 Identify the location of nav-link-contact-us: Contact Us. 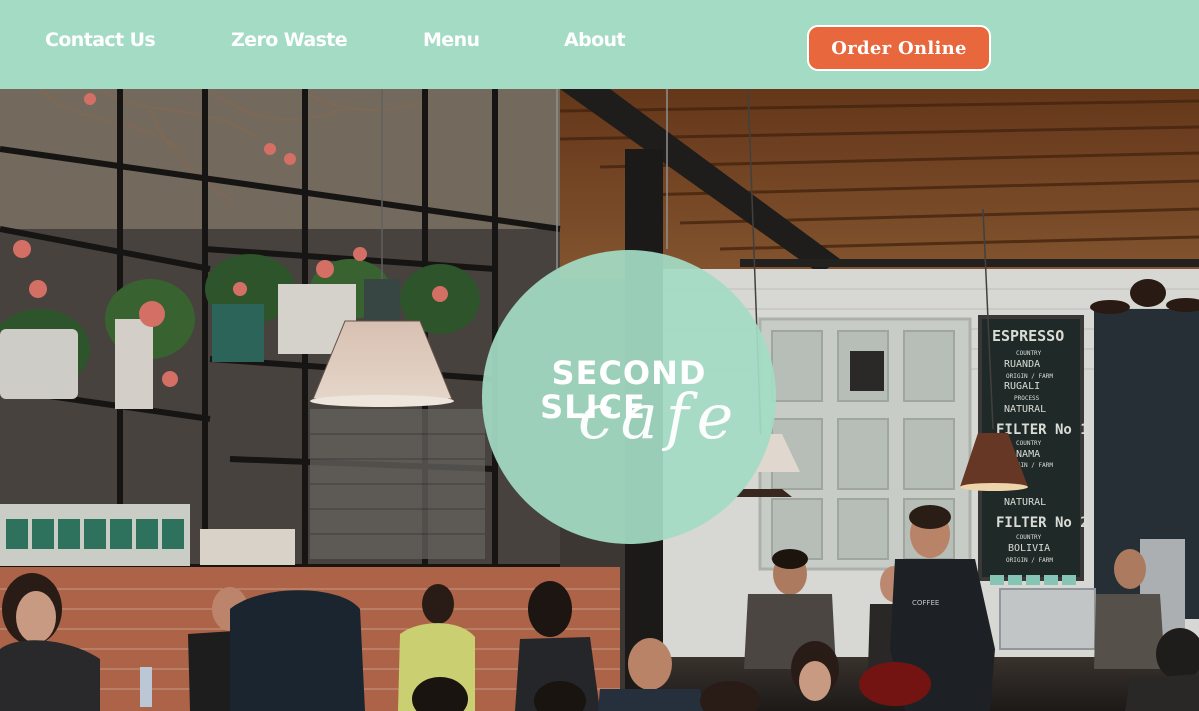
(100, 42).